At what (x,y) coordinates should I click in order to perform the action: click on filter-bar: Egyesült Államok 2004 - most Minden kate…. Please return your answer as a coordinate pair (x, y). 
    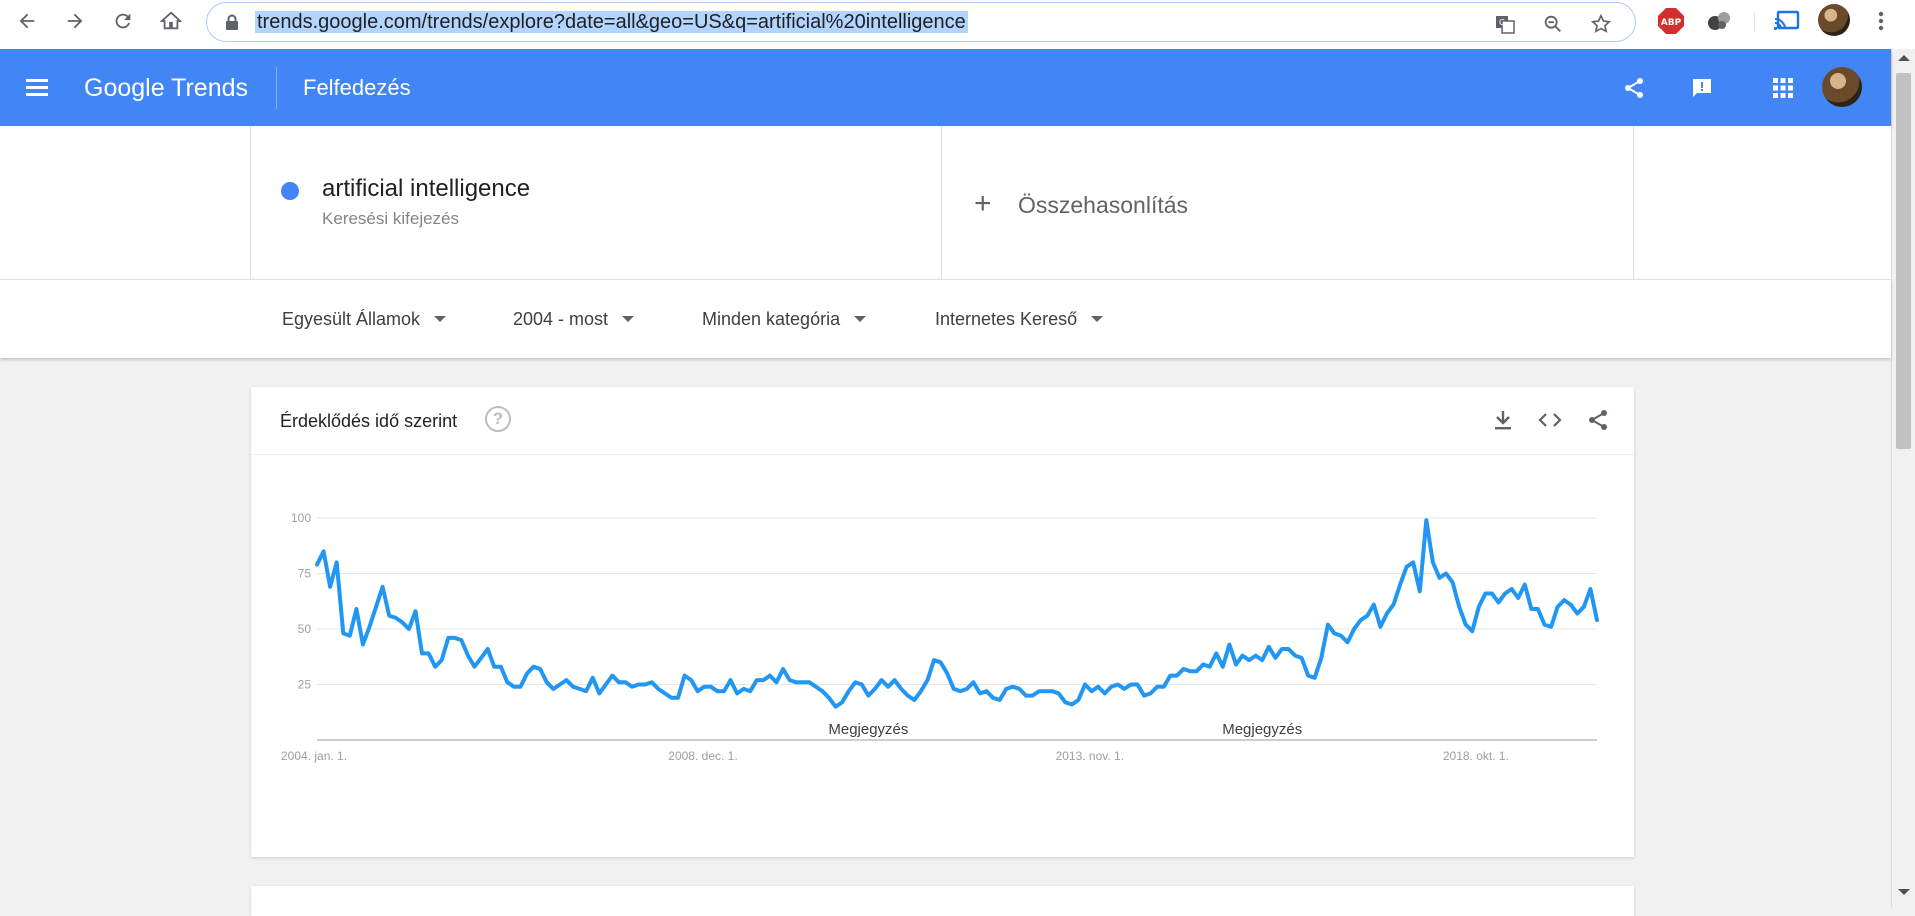
    Looking at the image, I should click on (945, 318).